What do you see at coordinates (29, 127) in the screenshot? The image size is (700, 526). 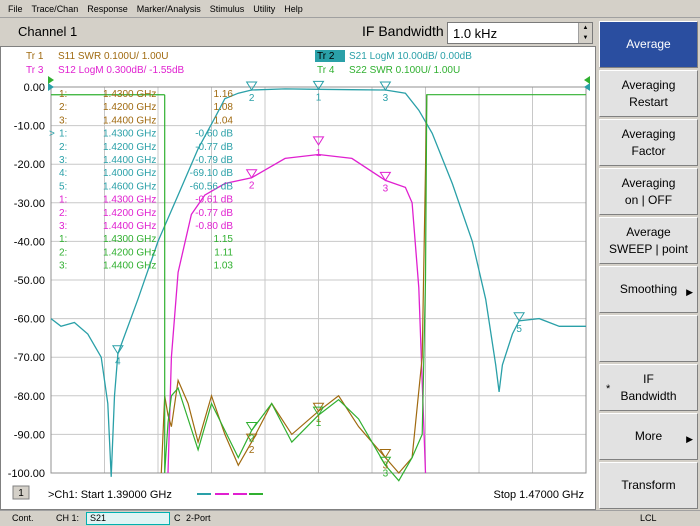 I see `y-tick-label: -10.00` at bounding box center [29, 127].